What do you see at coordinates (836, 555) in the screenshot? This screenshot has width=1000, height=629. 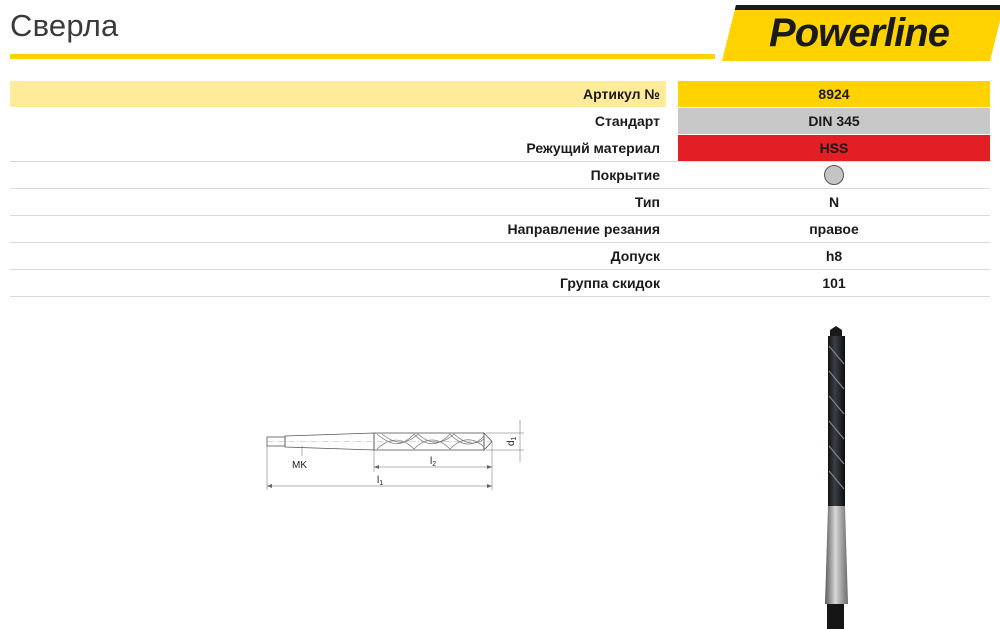 I see `drill-taper-shank` at bounding box center [836, 555].